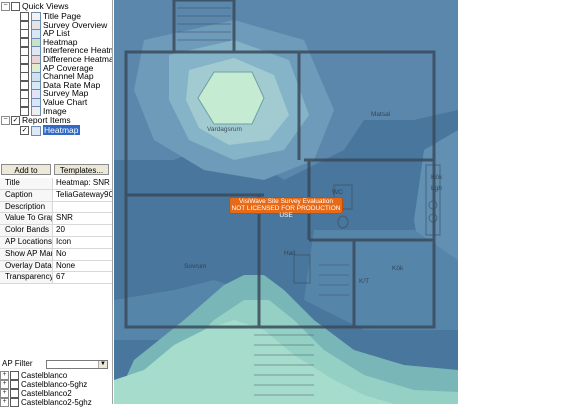 This screenshot has height=407, width=570. Describe the element at coordinates (46, 120) in the screenshot. I see `report-items-label: Report Items` at that location.